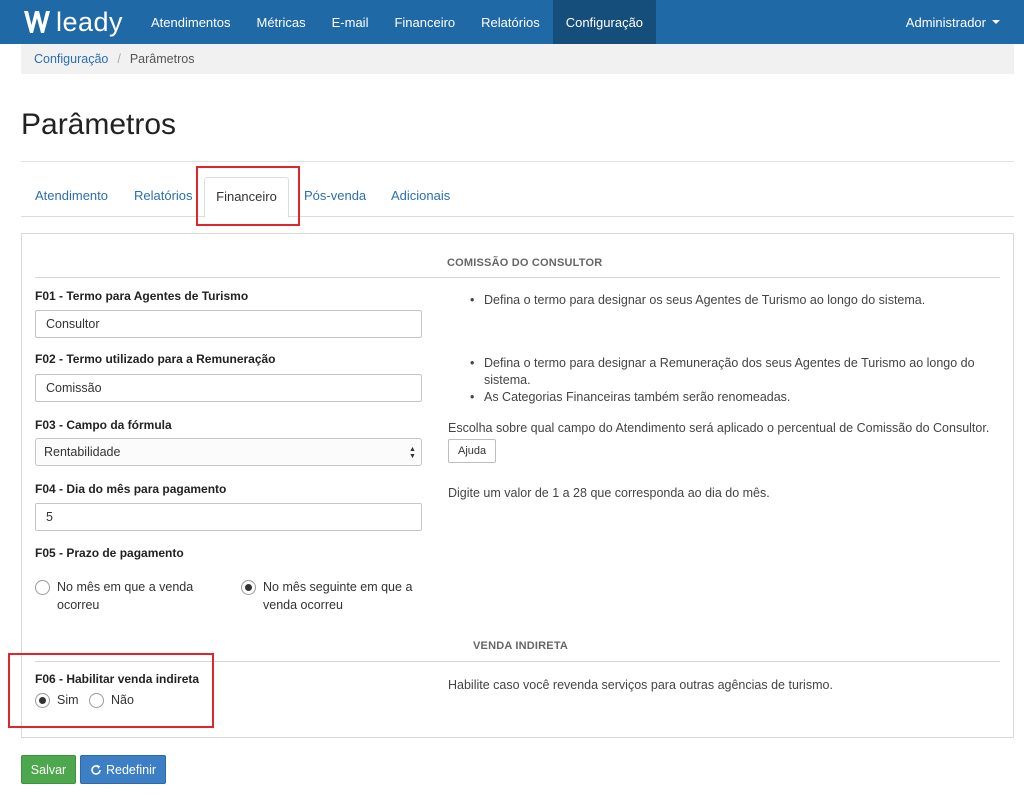 This screenshot has height=795, width=1024. I want to click on f04-input, so click(228, 517).